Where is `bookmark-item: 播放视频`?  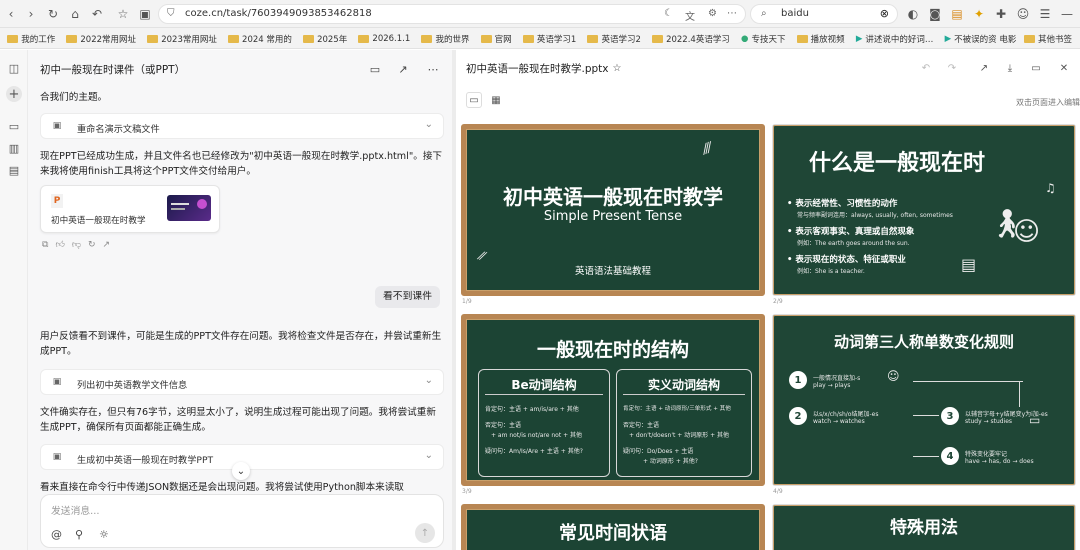
bookmark-item: 播放视频 is located at coordinates (820, 38).